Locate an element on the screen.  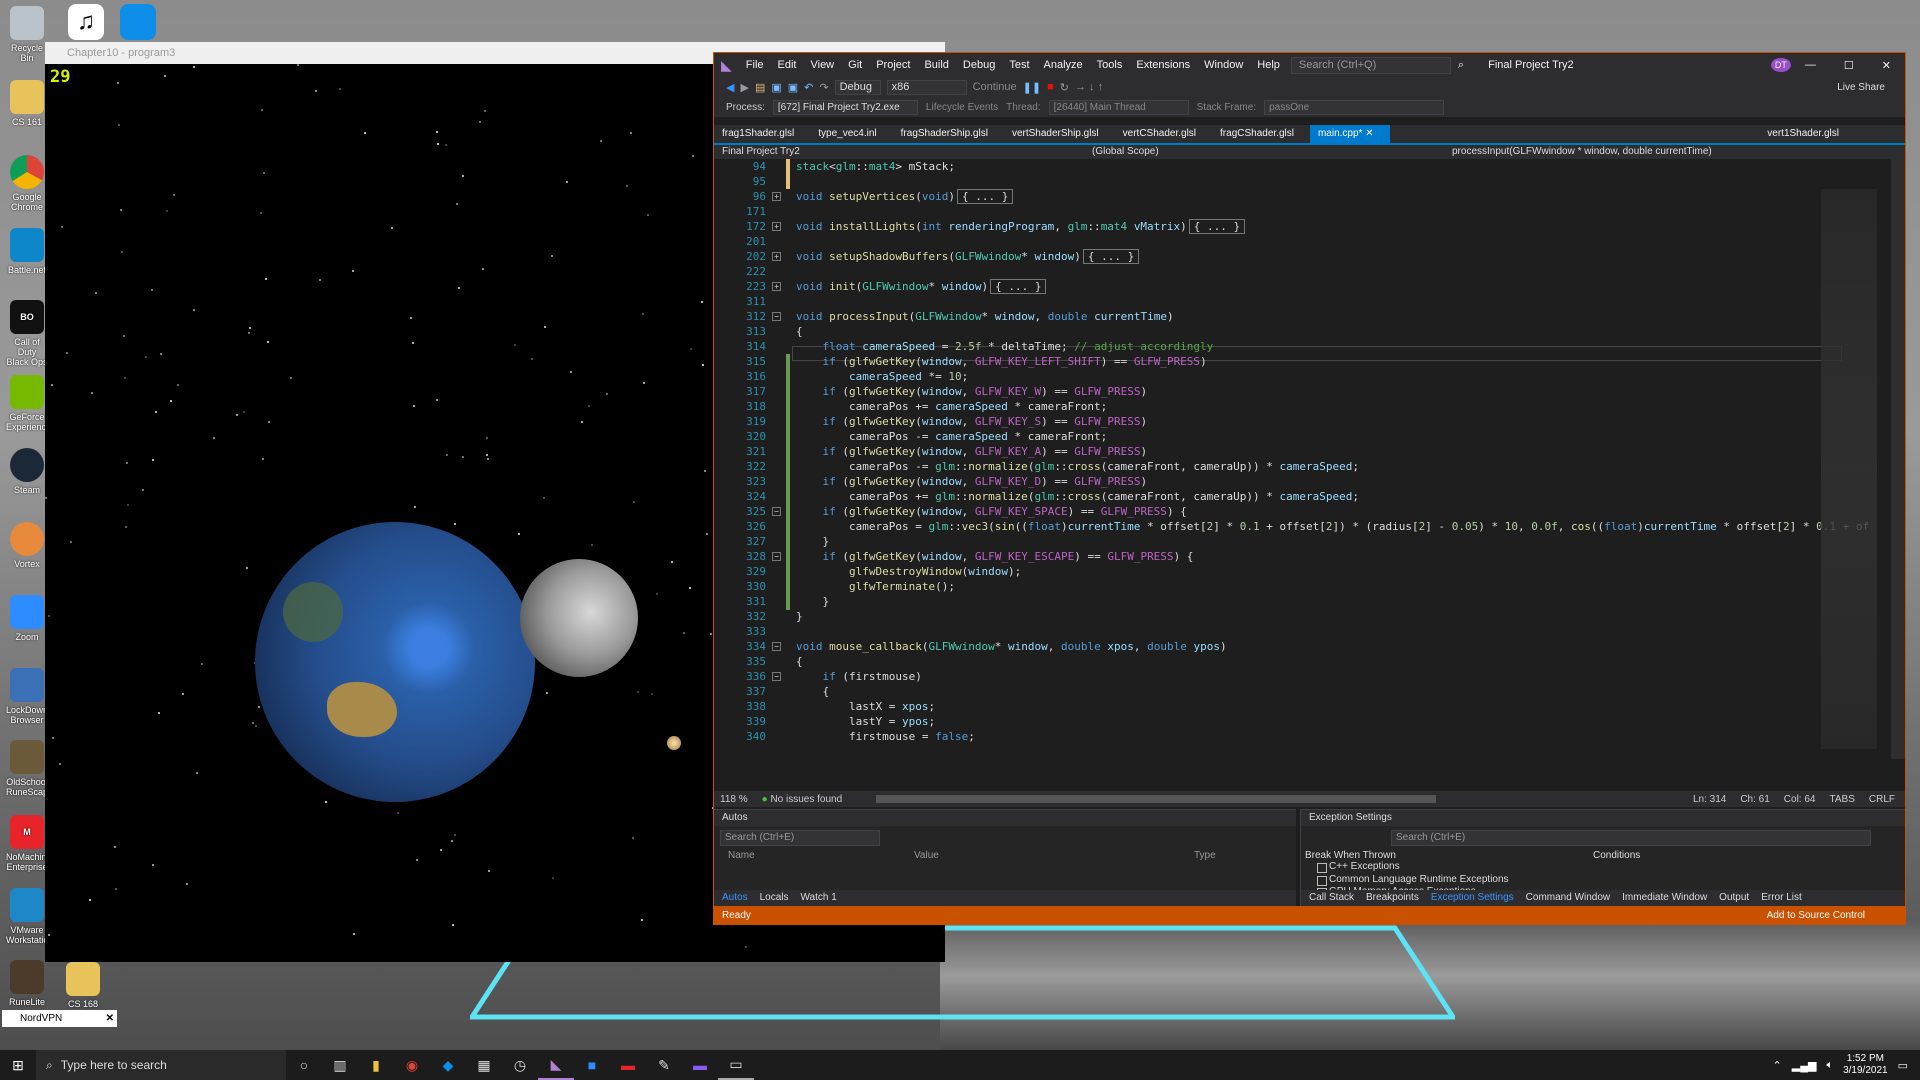
exception-item: Common Language Runtime Exceptions is located at coordinates (1603, 880).